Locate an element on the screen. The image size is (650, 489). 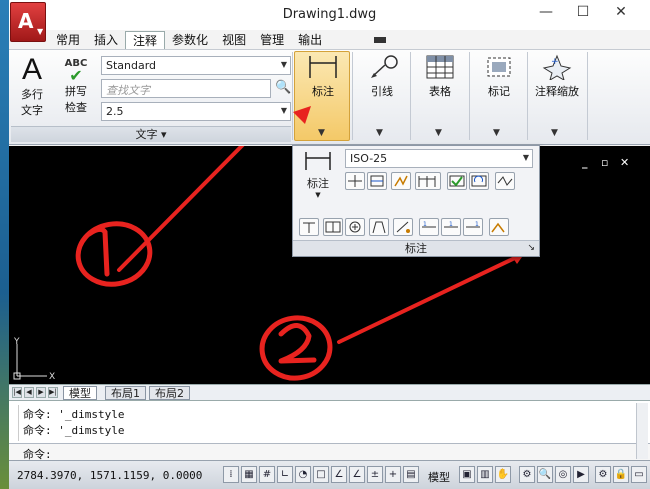
prev-layout-icon: ◀ is located at coordinates (29, 392).